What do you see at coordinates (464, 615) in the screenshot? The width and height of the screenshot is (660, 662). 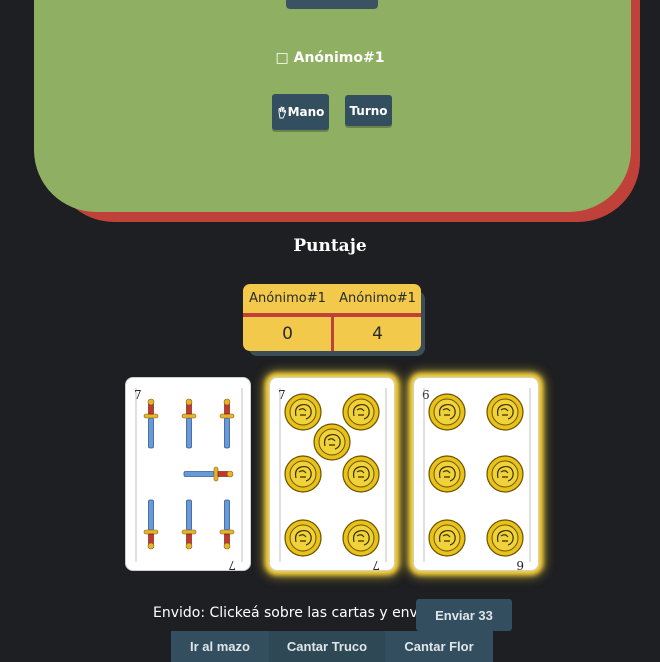 I see `send-envido-button: Enviar 33` at bounding box center [464, 615].